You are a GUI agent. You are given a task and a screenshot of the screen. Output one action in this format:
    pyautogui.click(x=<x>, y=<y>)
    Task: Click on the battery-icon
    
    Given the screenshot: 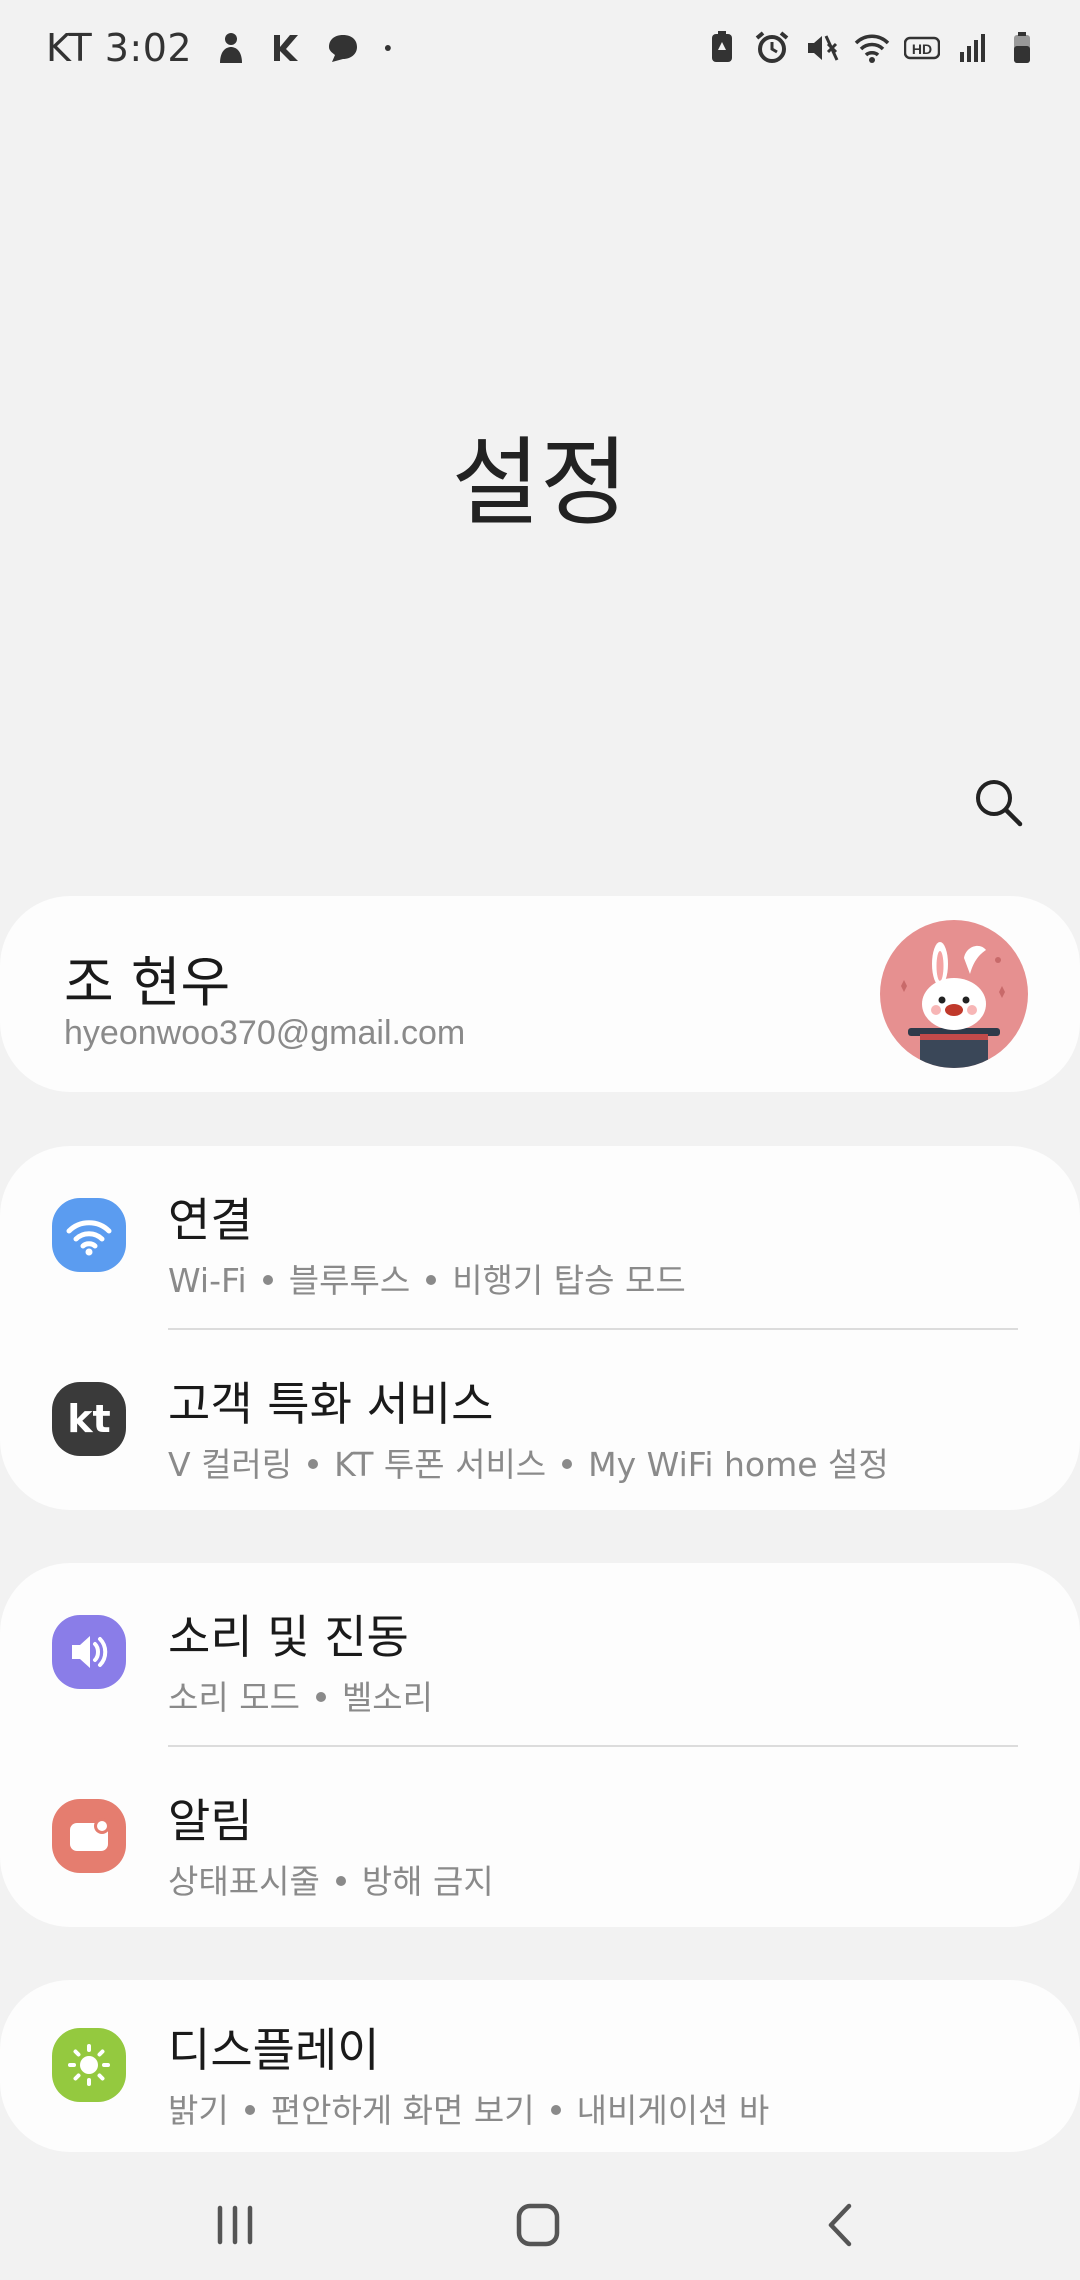 What is the action you would take?
    pyautogui.click(x=1022, y=47)
    